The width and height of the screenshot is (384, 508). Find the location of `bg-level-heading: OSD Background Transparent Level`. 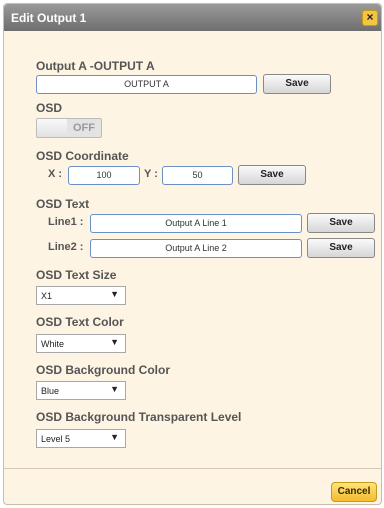

bg-level-heading: OSD Background Transparent Level is located at coordinates (139, 417).